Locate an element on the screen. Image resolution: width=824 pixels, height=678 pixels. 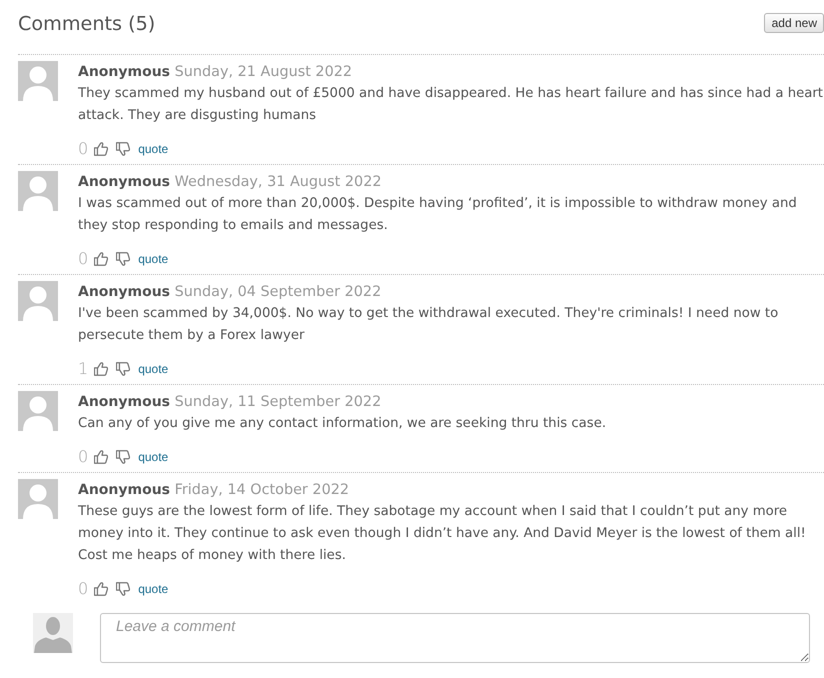
vote-count: 1 is located at coordinates (83, 369).